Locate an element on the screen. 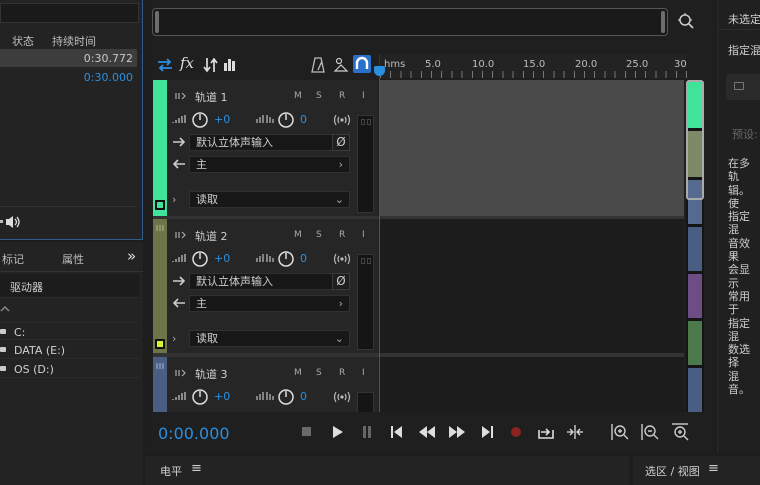 This screenshot has width=760, height=485. zoom-navigator-icon is located at coordinates (686, 21).